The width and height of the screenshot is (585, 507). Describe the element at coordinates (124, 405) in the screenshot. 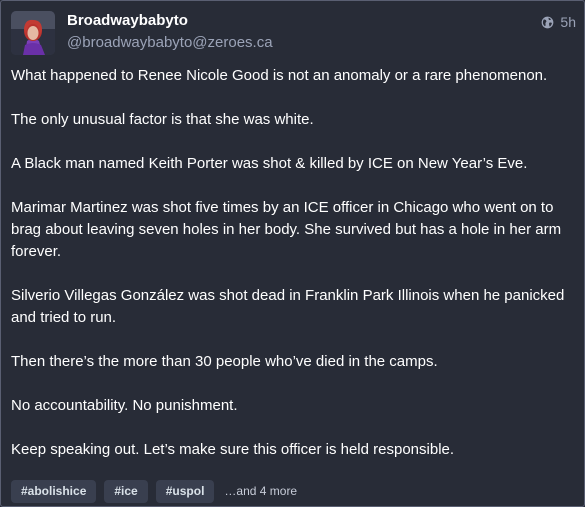

I see `post-paragraph: No accountability. No punishment.` at that location.